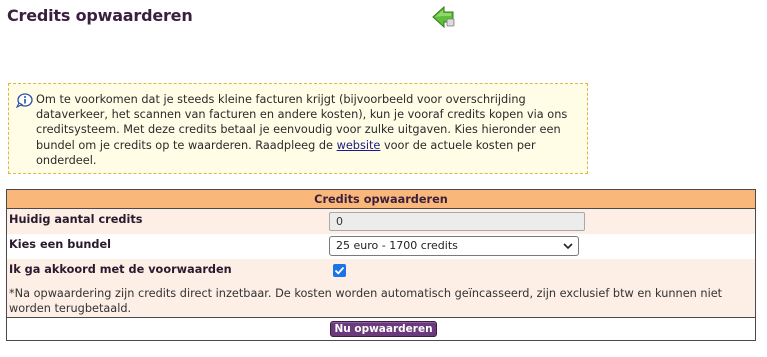 Image resolution: width=767 pixels, height=357 pixels. What do you see at coordinates (381, 199) in the screenshot?
I see `form-header: Credits opwaarderen` at bounding box center [381, 199].